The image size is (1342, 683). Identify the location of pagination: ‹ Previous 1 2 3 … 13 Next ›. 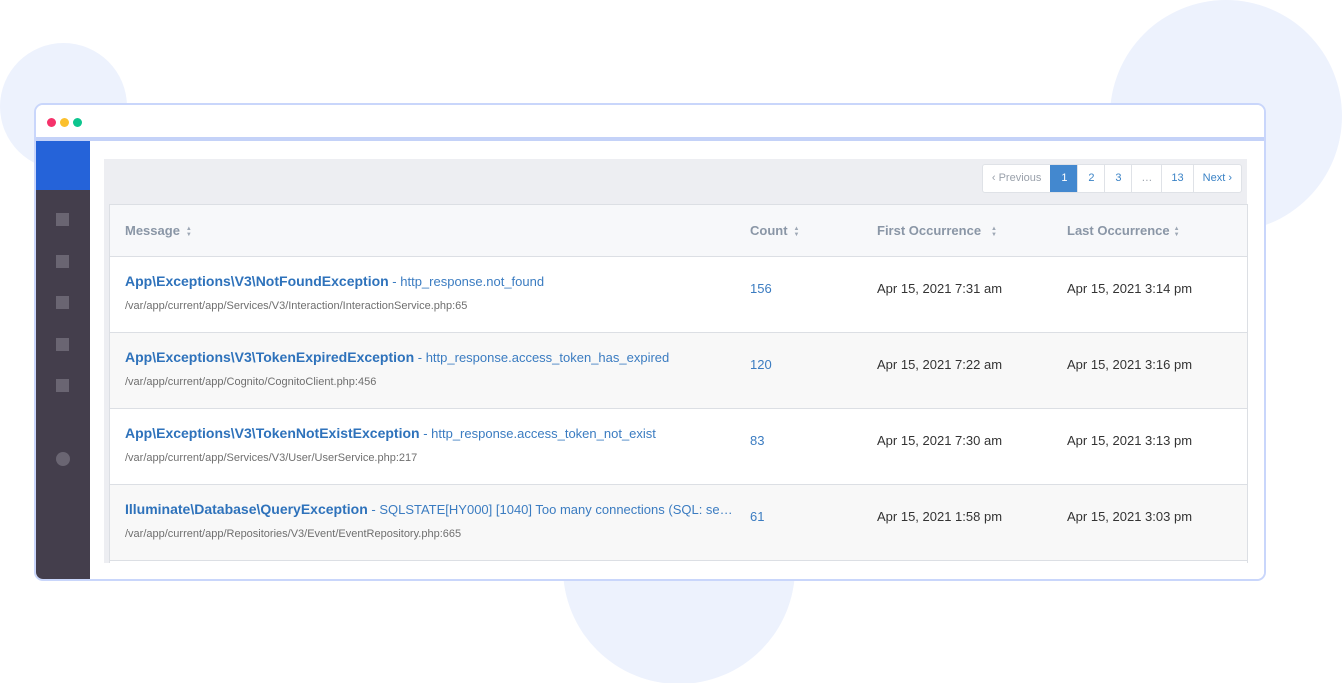
(1111, 178).